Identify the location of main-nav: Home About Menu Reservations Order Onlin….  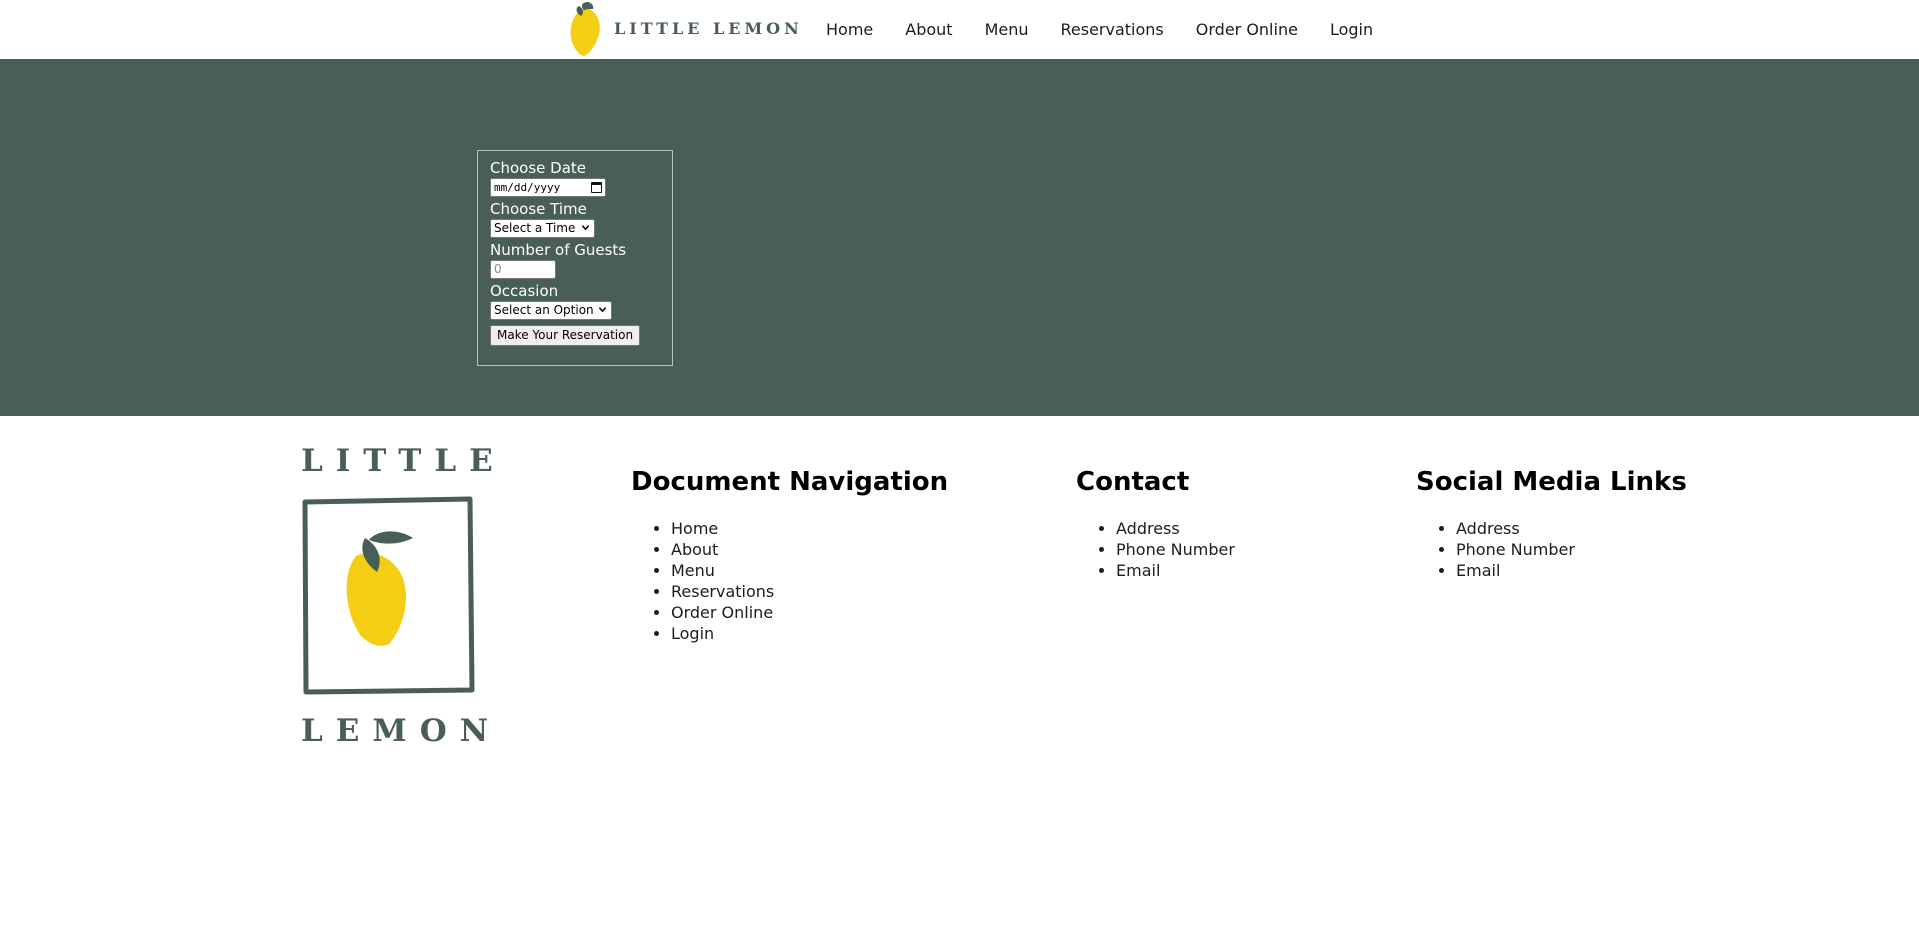
(1099, 29).